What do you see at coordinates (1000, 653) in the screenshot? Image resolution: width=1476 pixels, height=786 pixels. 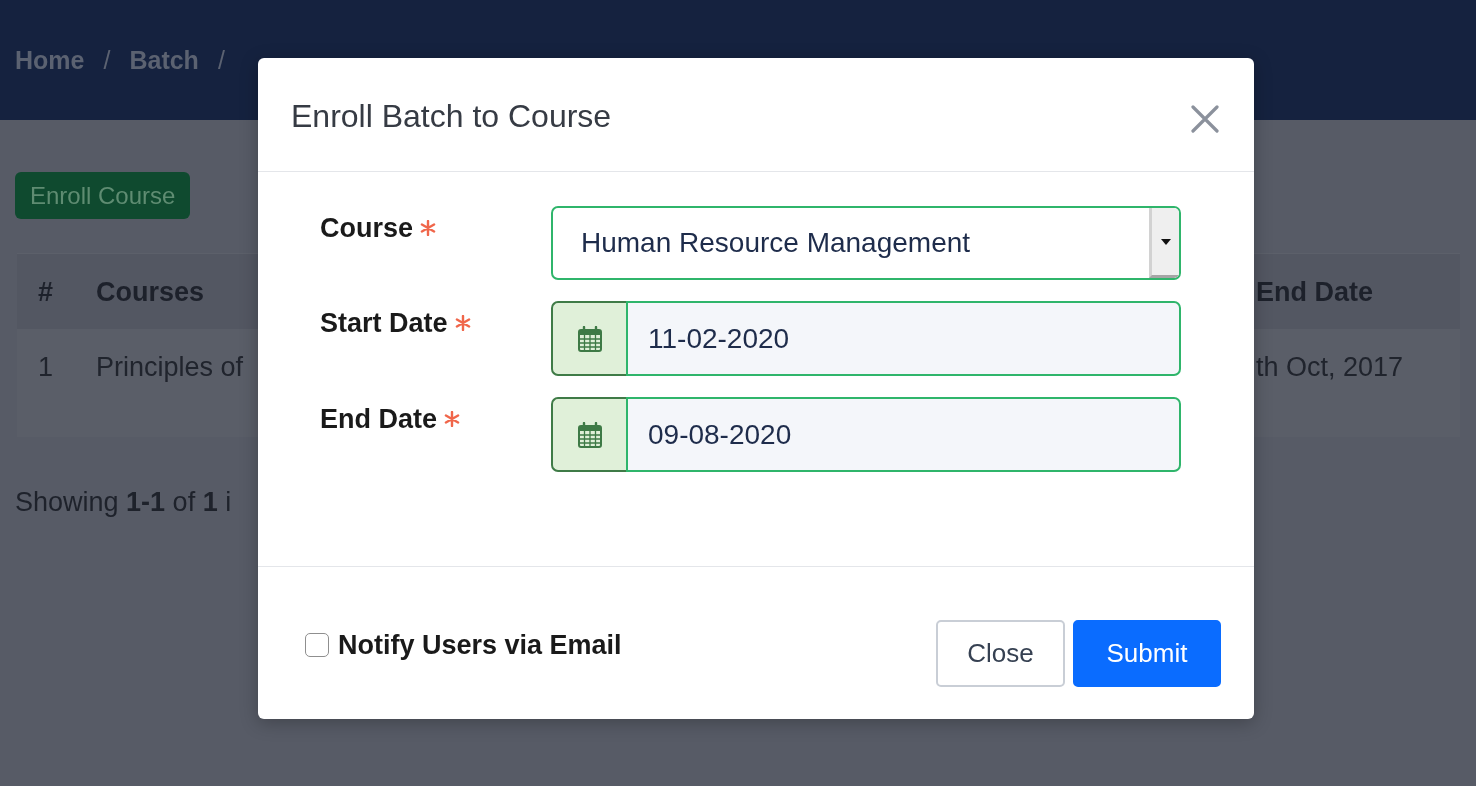 I see `close-dialog-button: Close` at bounding box center [1000, 653].